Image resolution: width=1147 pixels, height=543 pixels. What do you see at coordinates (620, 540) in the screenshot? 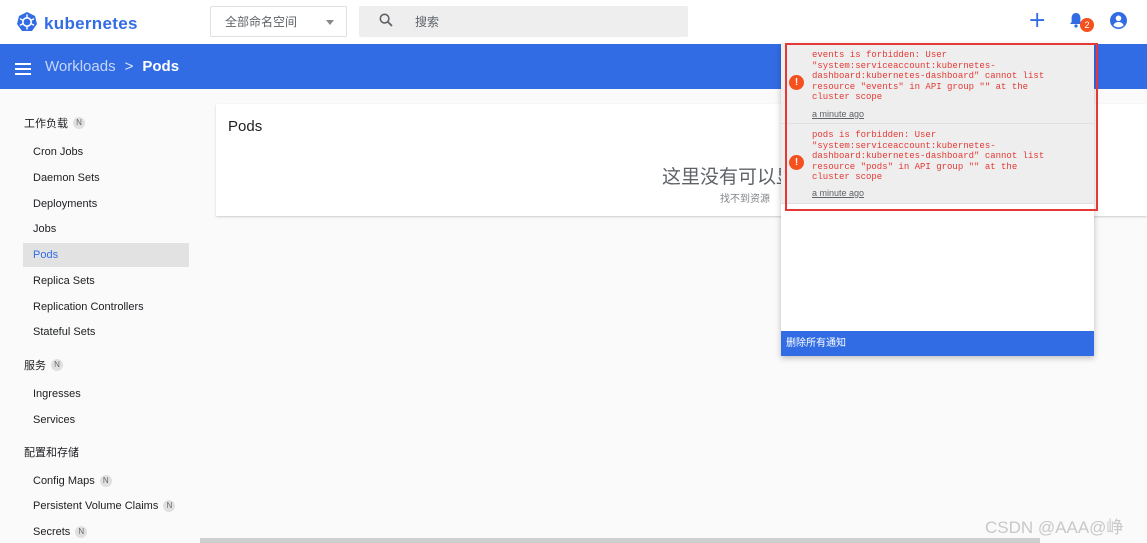
I see `horizontal-scrollbar` at bounding box center [620, 540].